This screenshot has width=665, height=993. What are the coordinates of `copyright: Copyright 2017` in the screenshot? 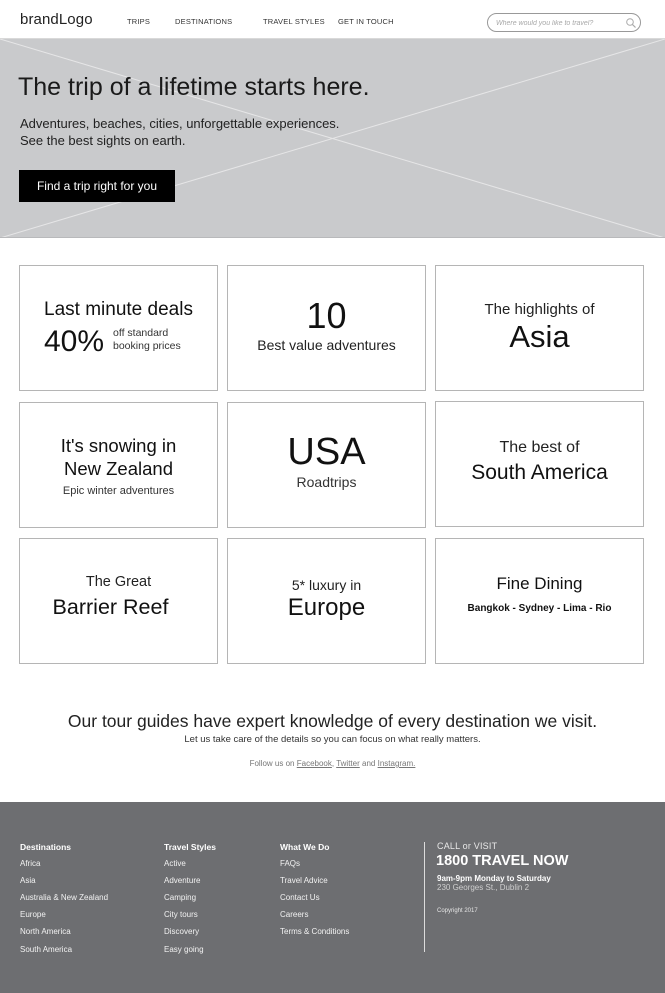 It's located at (457, 911).